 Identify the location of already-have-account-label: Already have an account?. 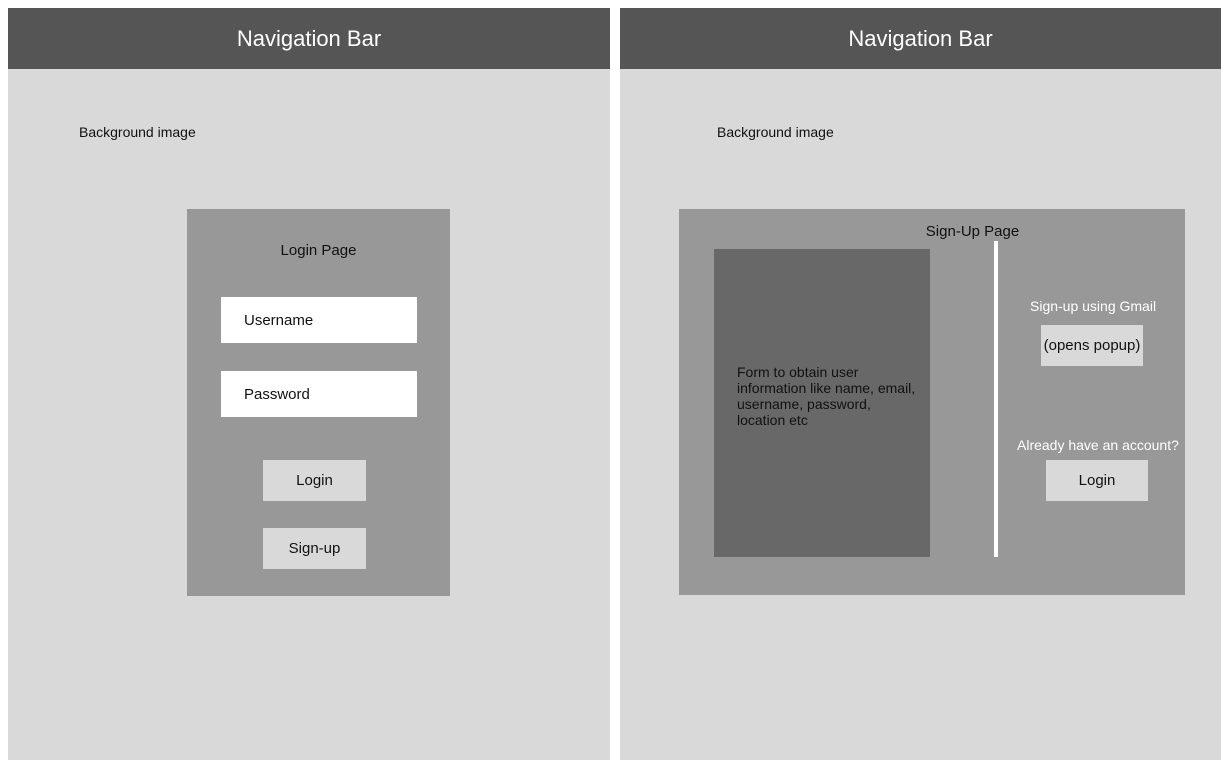
(1098, 445).